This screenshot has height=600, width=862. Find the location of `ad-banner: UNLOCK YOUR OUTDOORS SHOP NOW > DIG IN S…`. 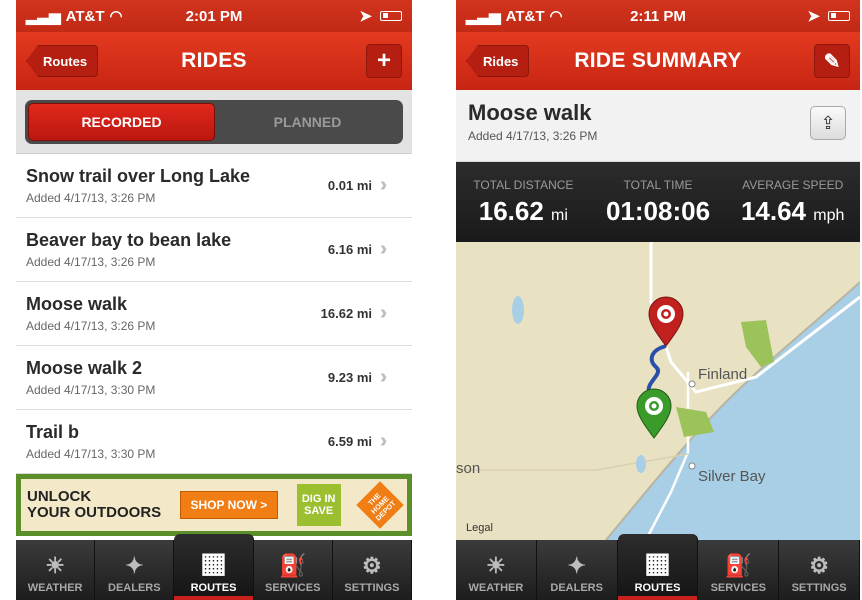

ad-banner: UNLOCK YOUR OUTDOORS SHOP NOW > DIG IN S… is located at coordinates (214, 505).